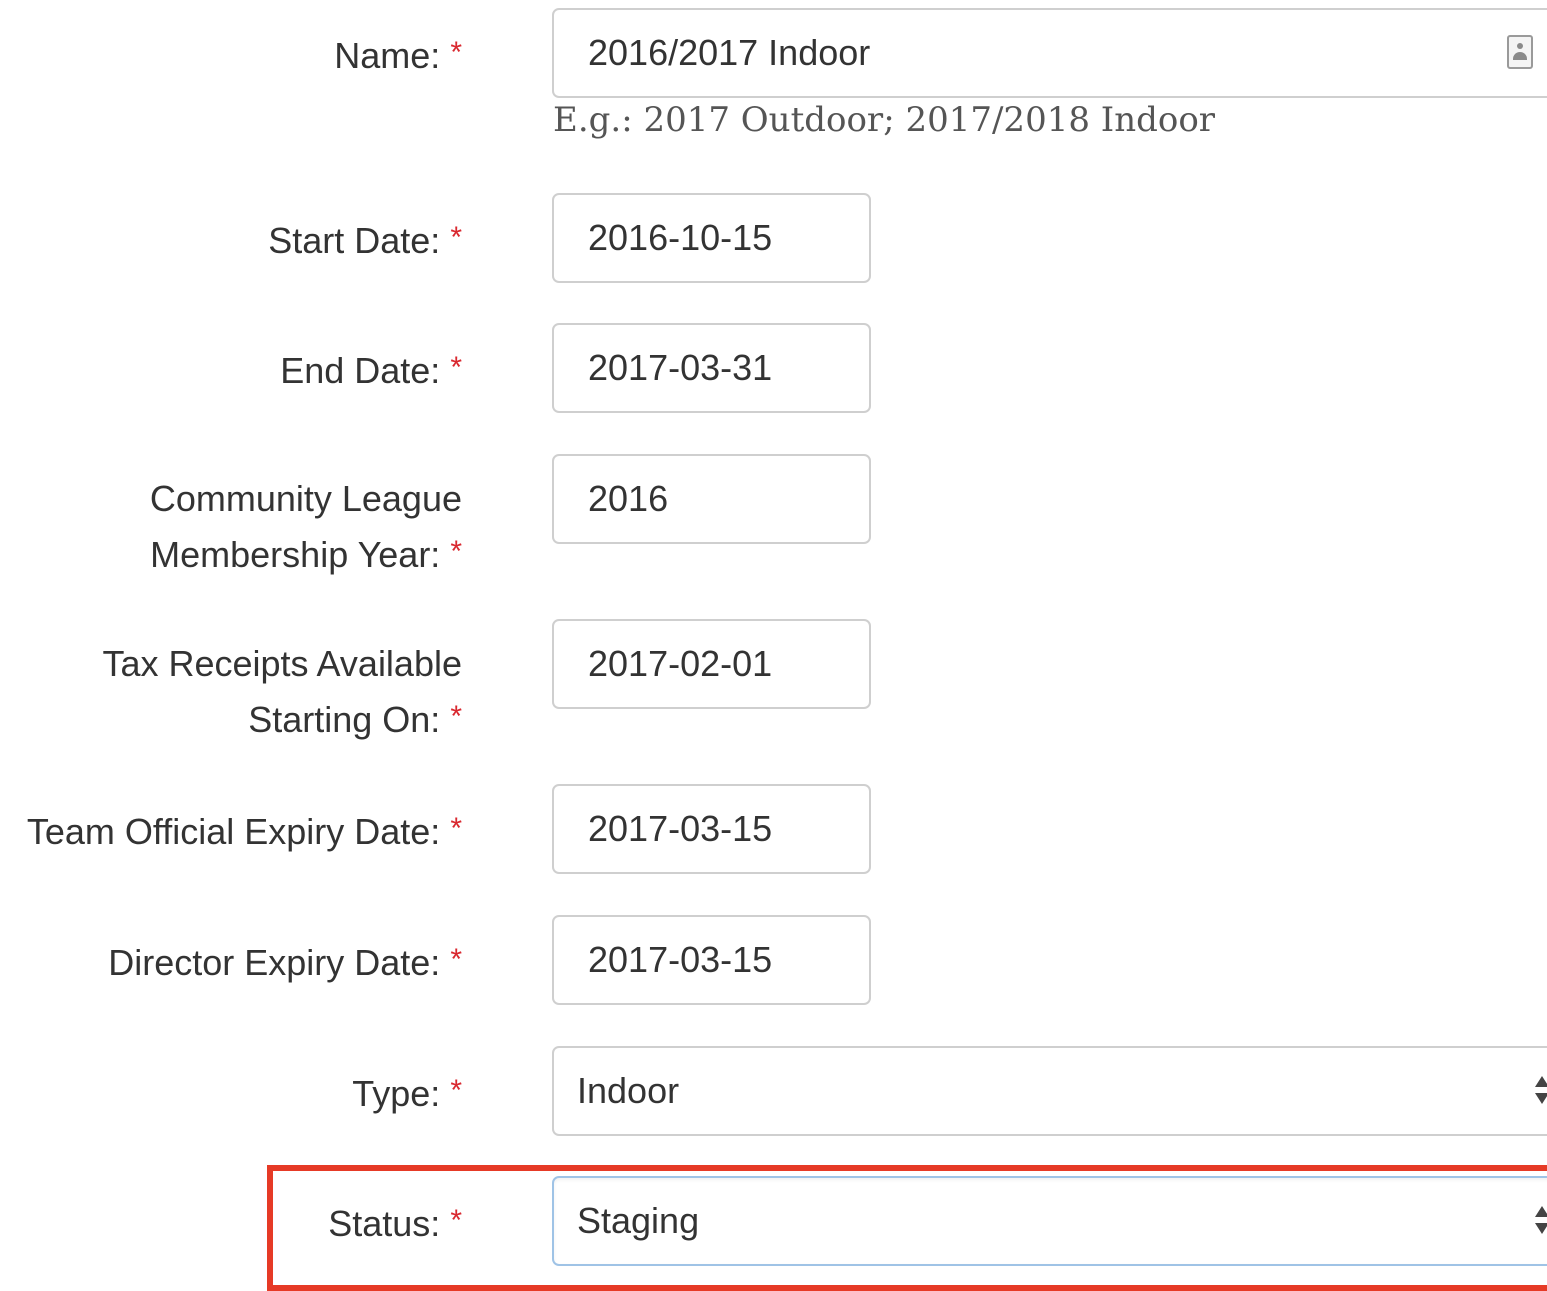 Image resolution: width=1547 pixels, height=1291 pixels. I want to click on team-official-expiry-label-text: Team Official Expiry Date:, so click(233, 831).